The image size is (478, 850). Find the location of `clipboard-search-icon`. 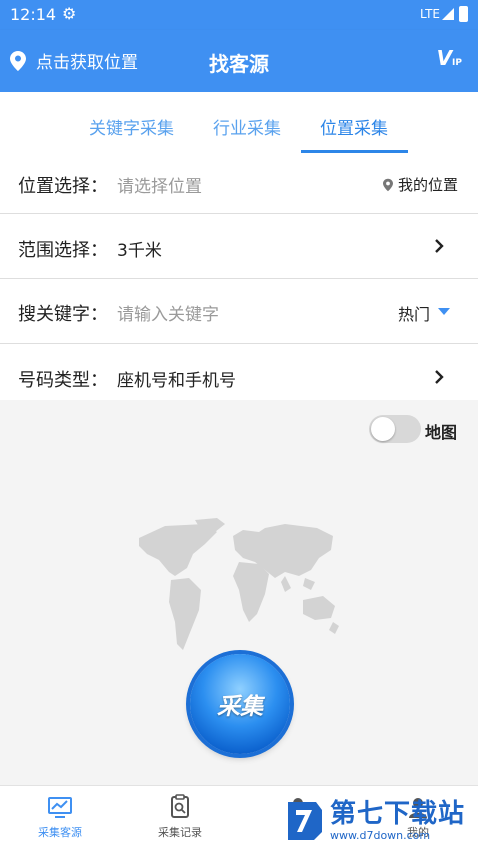

clipboard-search-icon is located at coordinates (180, 806).